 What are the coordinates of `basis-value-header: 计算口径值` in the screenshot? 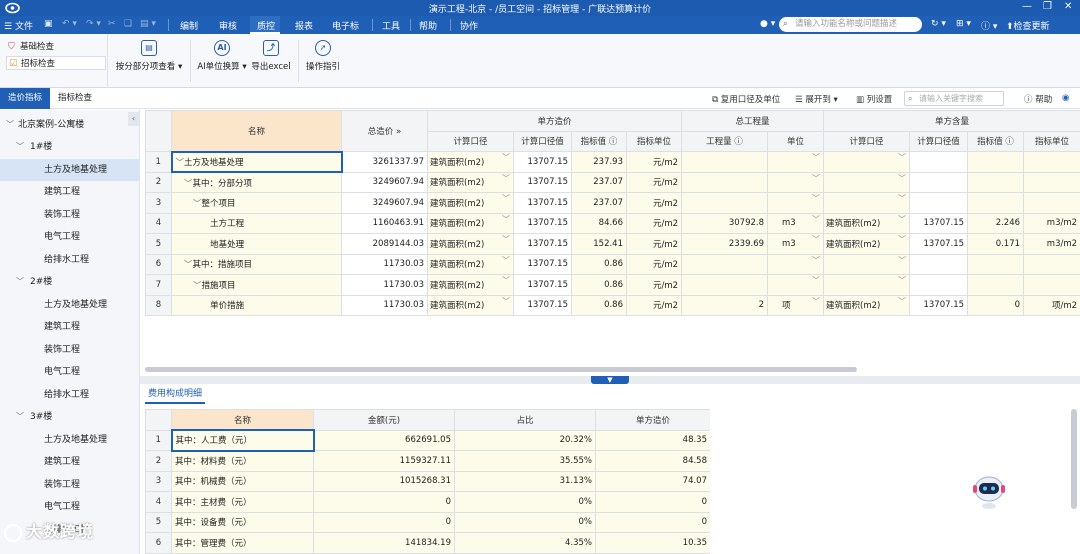 It's located at (542, 141).